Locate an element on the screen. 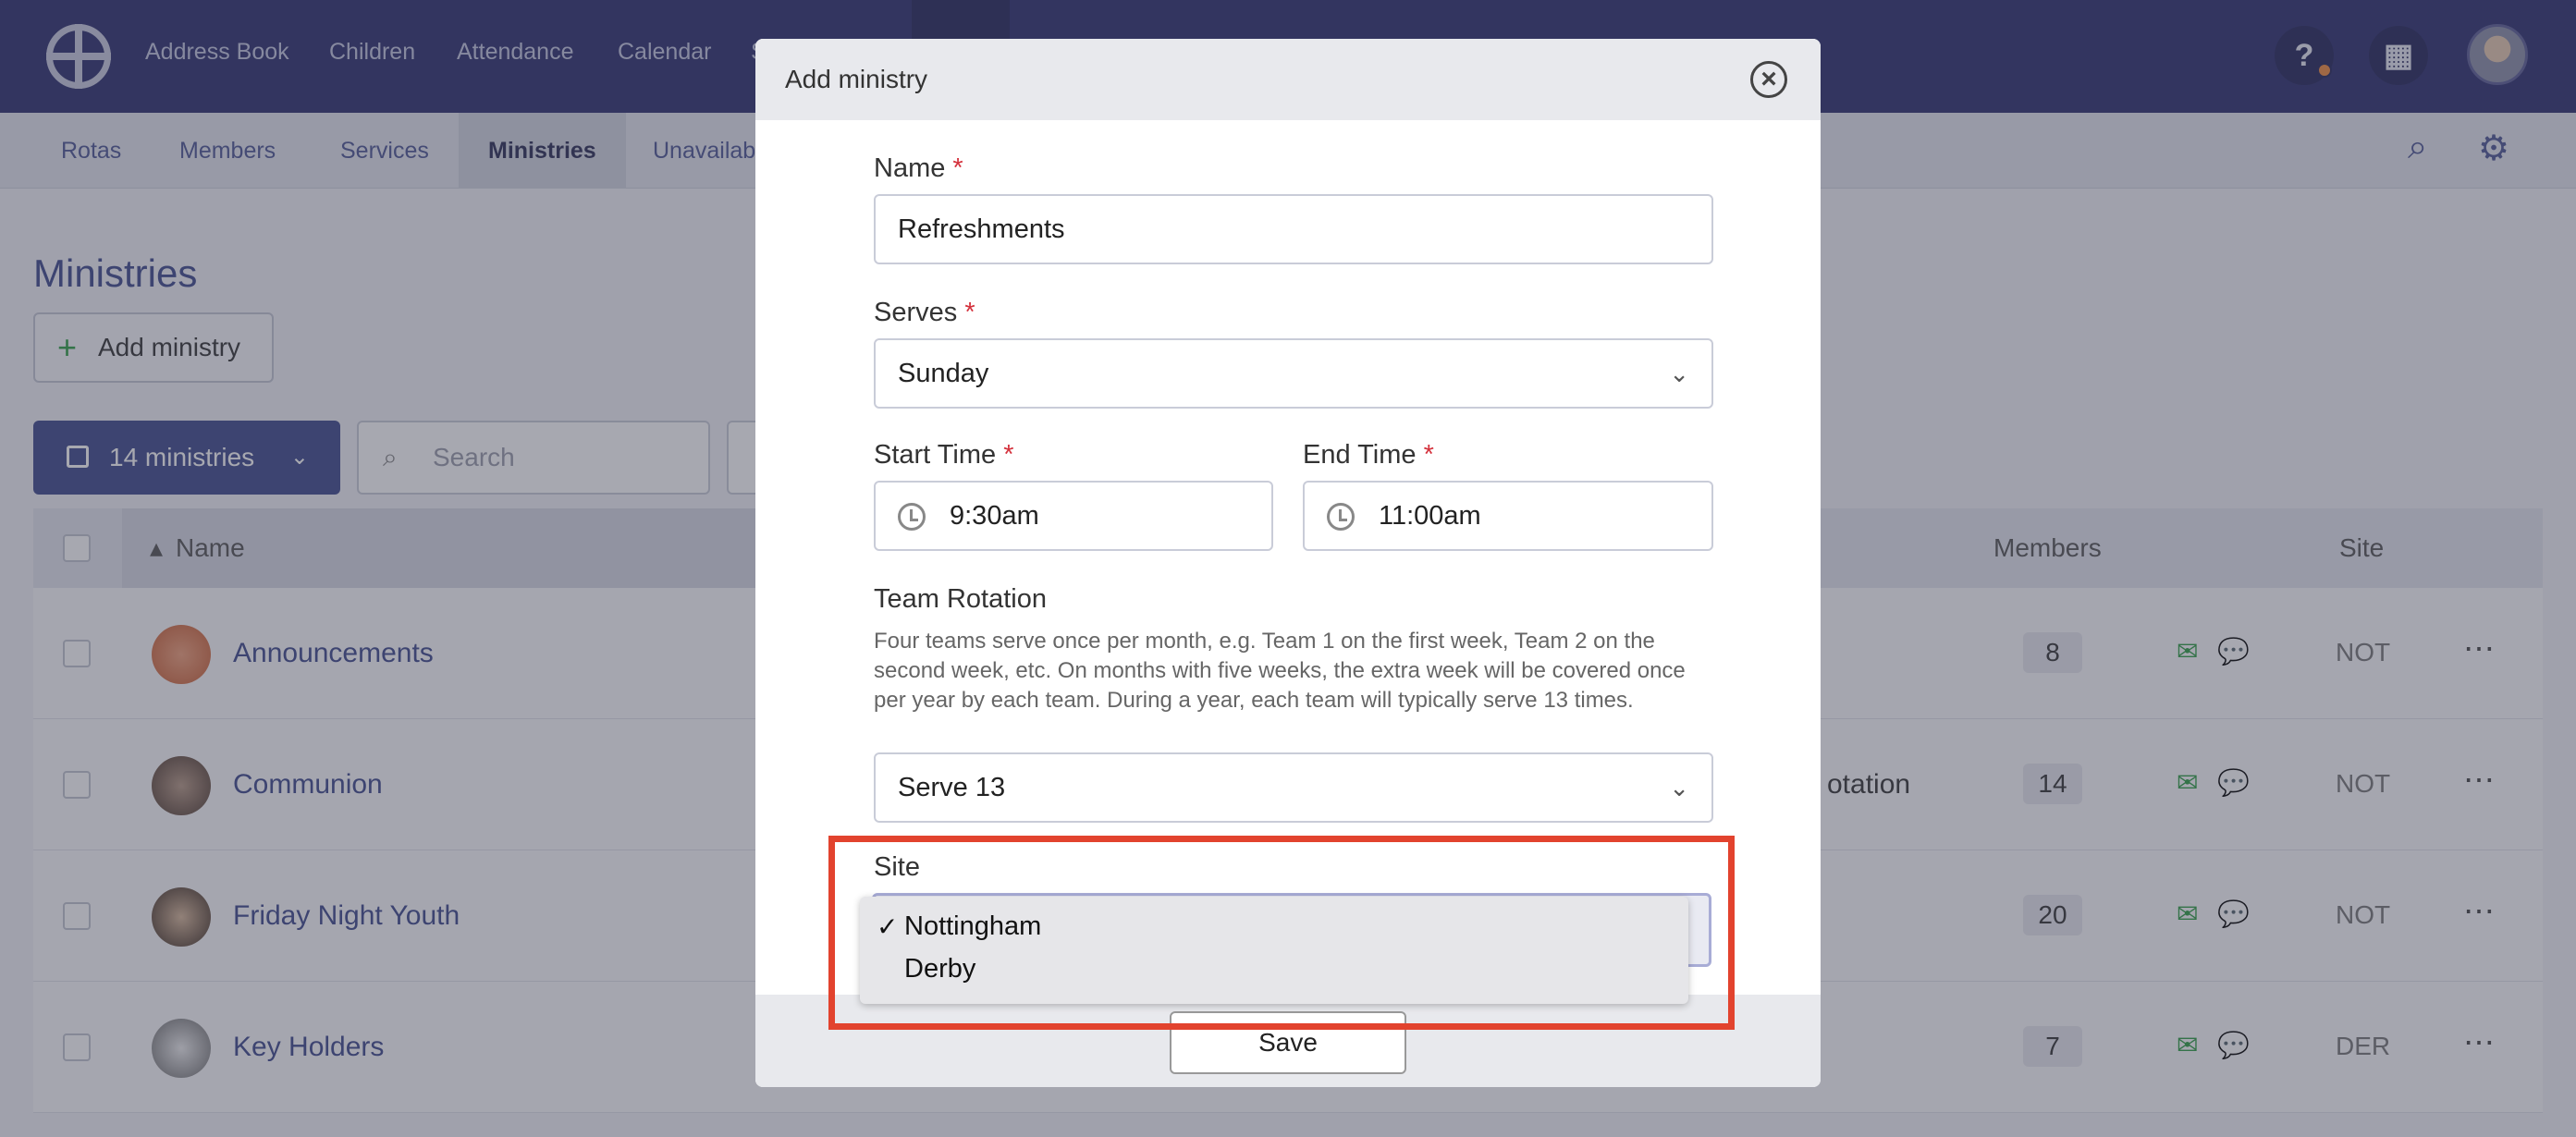  modal-title: Add ministry is located at coordinates (856, 79).